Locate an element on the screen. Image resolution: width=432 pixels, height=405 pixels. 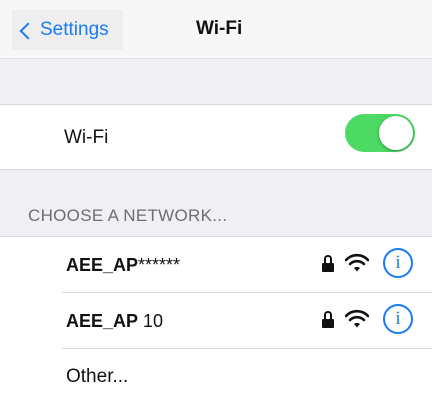
chevron-left-icon is located at coordinates (28, 30).